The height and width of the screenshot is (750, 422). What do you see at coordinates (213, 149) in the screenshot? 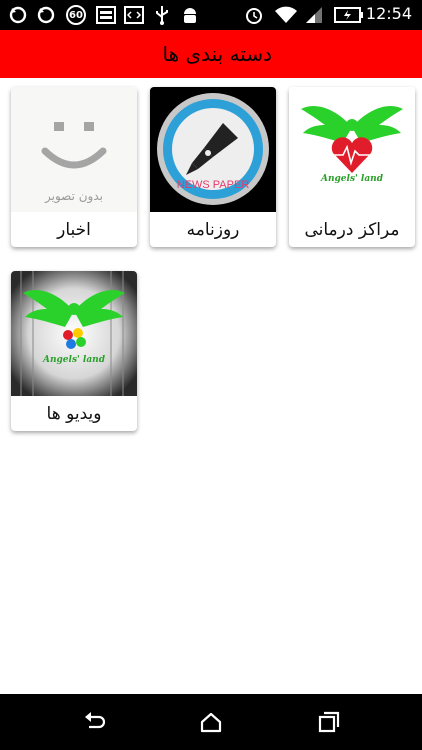
I see `category-thumbnail: NEWS PAPER` at bounding box center [213, 149].